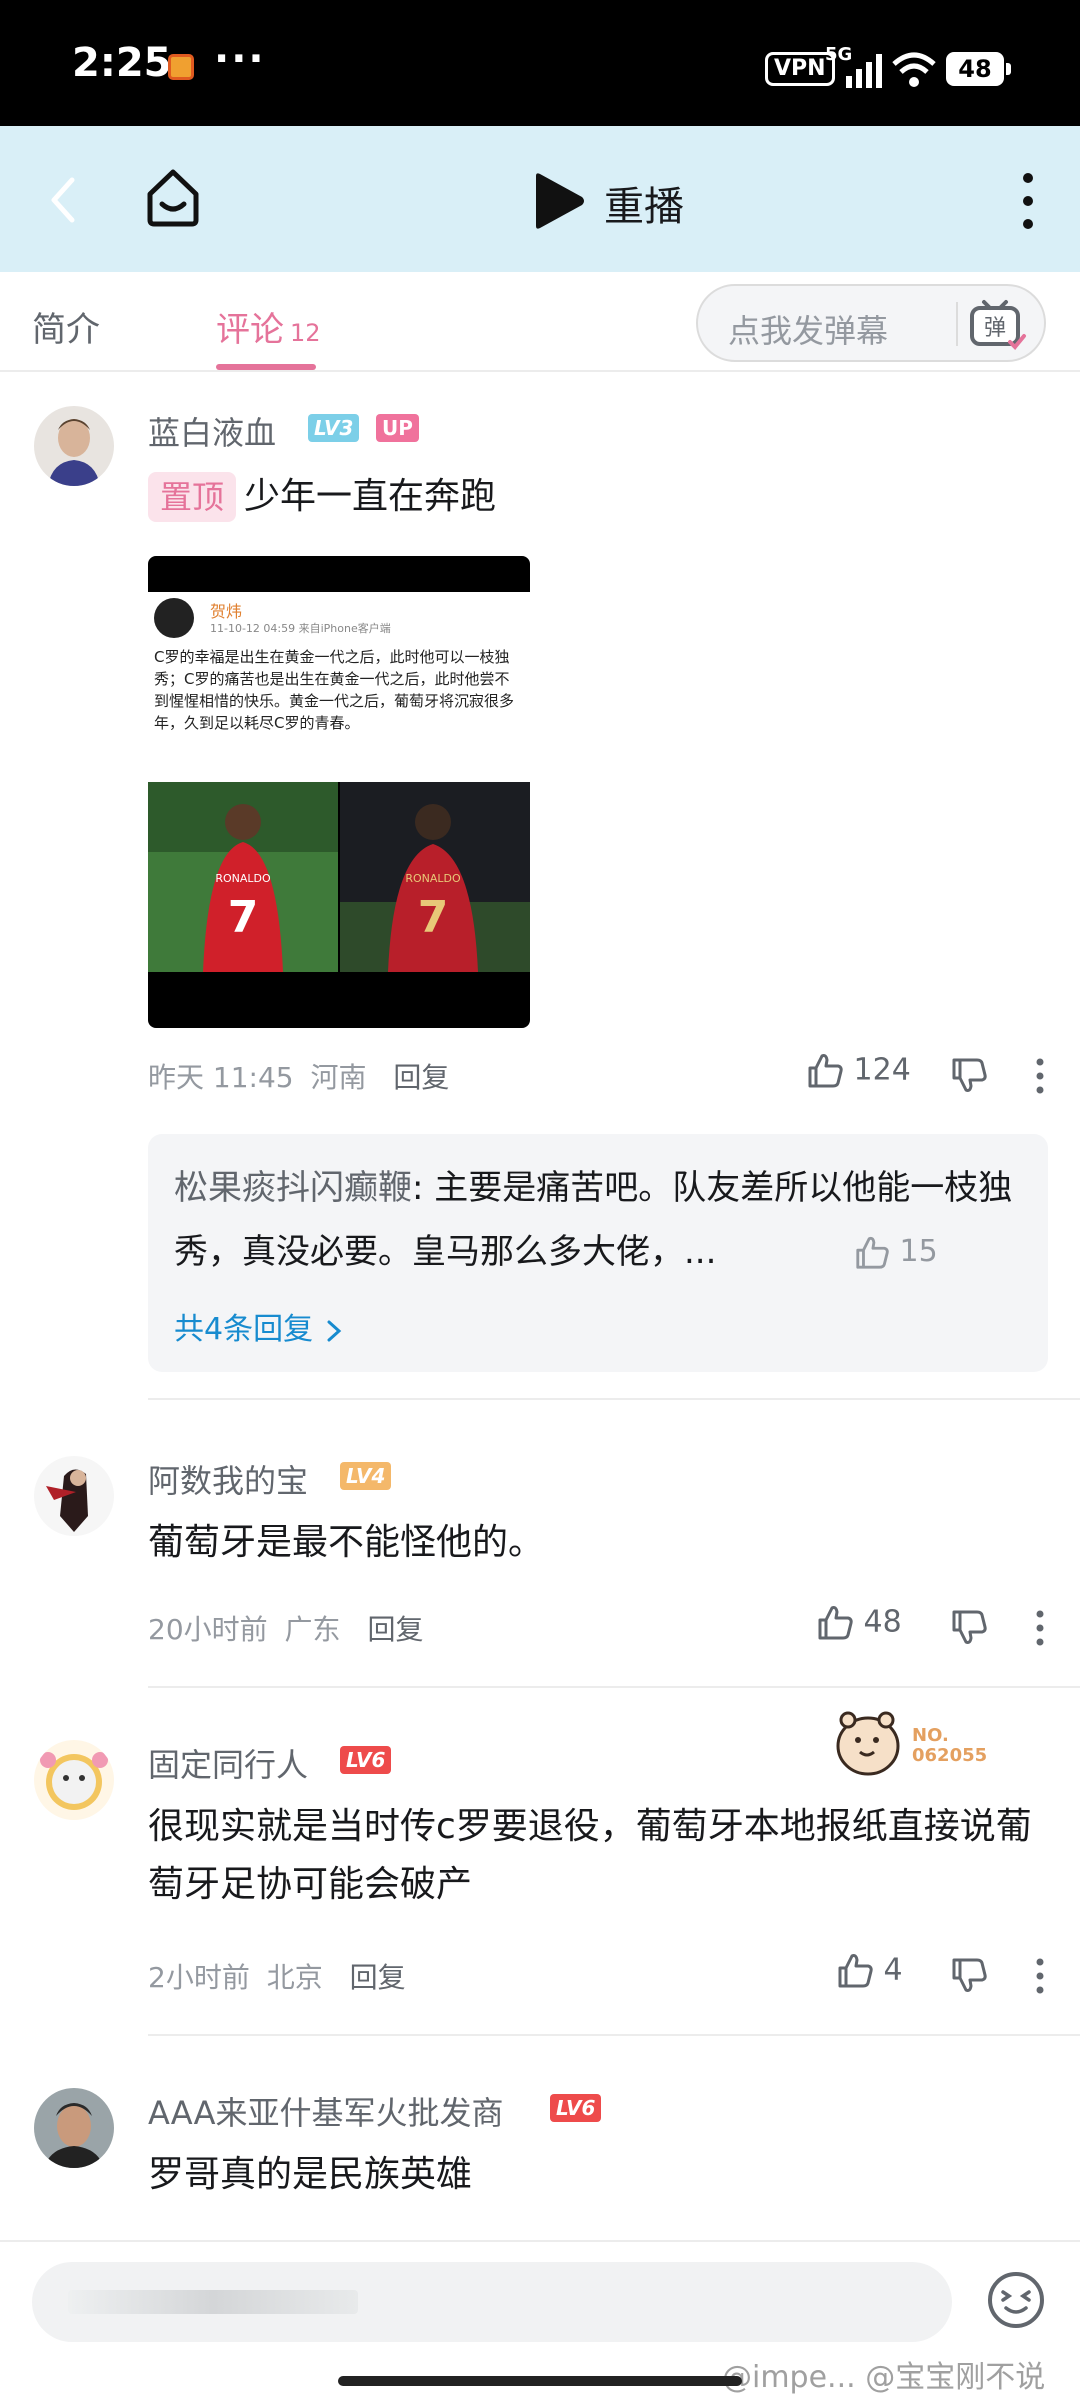 The width and height of the screenshot is (1080, 2400). What do you see at coordinates (366, 1476) in the screenshot?
I see `user-level-badge: LV4` at bounding box center [366, 1476].